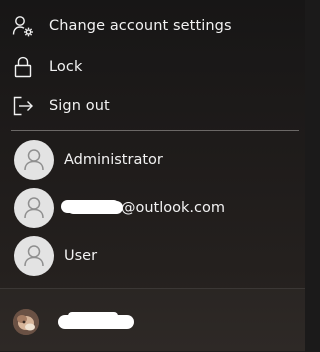 Image resolution: width=320 pixels, height=352 pixels. What do you see at coordinates (152, 106) in the screenshot?
I see `sign-out-item: Sign out` at bounding box center [152, 106].